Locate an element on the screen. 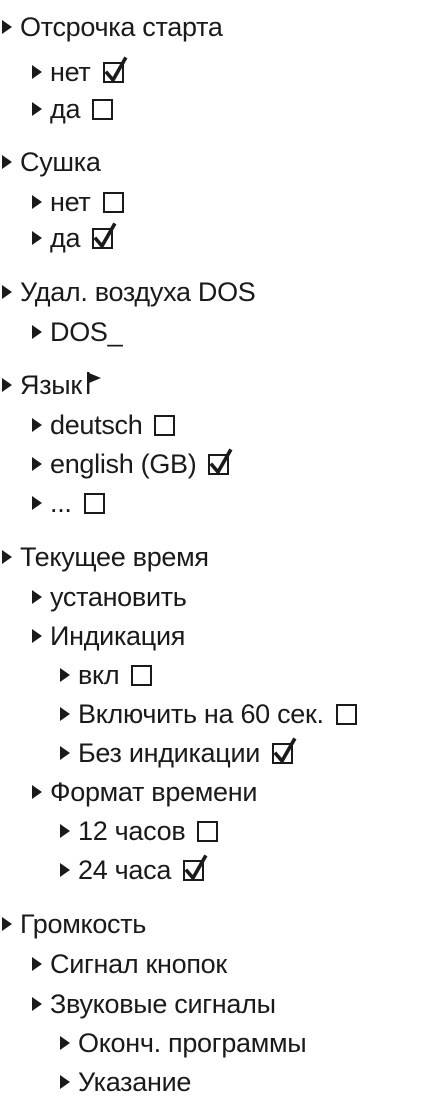  menu-item-label: Оконч. программы is located at coordinates (192, 1042).